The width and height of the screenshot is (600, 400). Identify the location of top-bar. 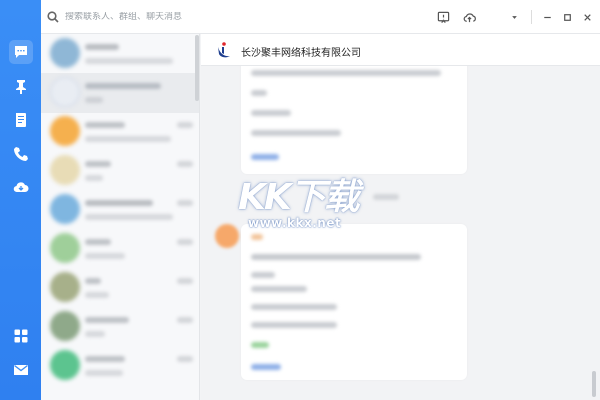
(320, 17).